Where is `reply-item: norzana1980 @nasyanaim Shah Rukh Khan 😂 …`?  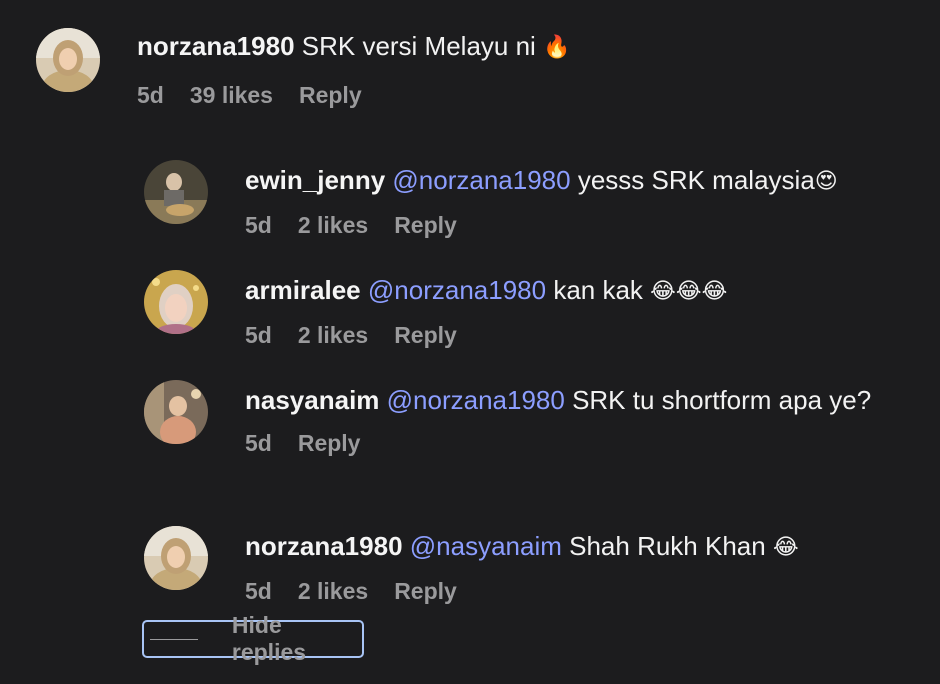 reply-item: norzana1980 @nasyanaim Shah Rukh Khan 😂 … is located at coordinates (471, 565).